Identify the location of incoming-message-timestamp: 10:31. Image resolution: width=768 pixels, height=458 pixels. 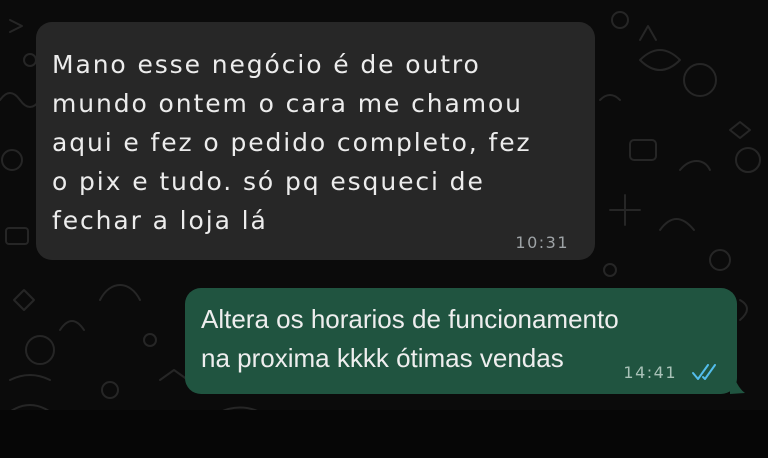
(542, 242).